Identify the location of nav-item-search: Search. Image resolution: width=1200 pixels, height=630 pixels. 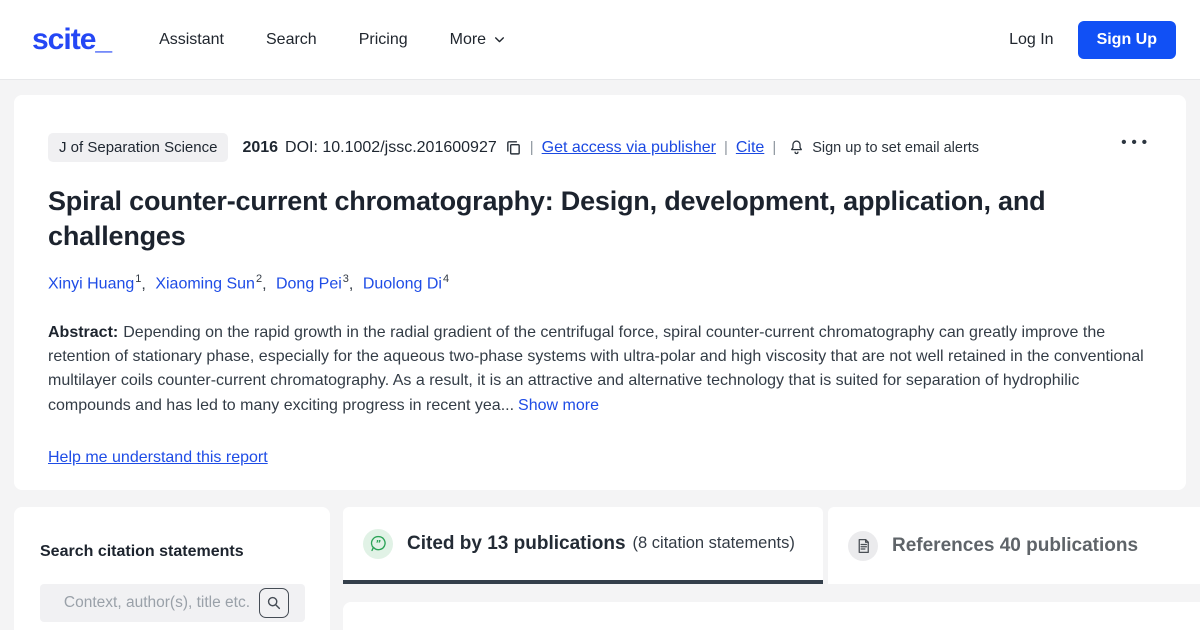
(291, 40).